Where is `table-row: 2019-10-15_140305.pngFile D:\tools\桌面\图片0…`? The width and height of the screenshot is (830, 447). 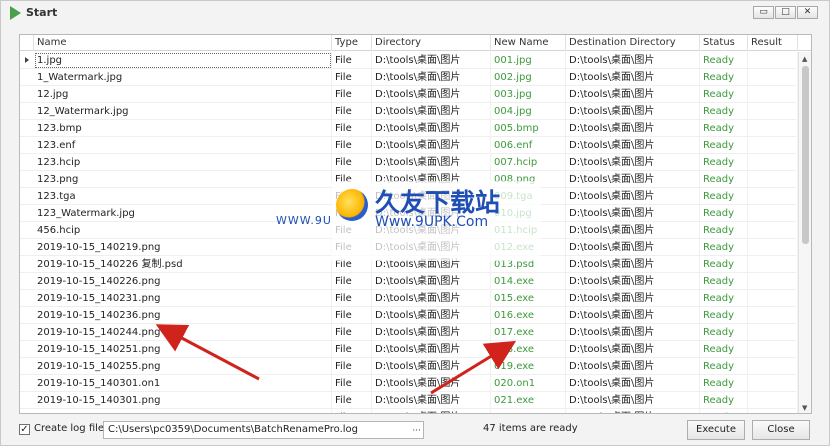
table-row: 2019-10-15_140305.pngFile D:\tools\桌面\图片0… is located at coordinates (409, 411).